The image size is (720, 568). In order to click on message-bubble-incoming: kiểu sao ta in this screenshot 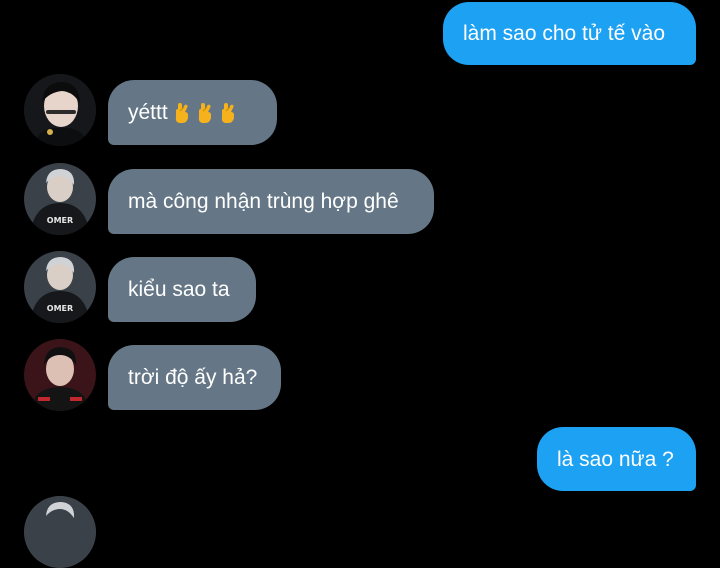, I will do `click(182, 289)`.